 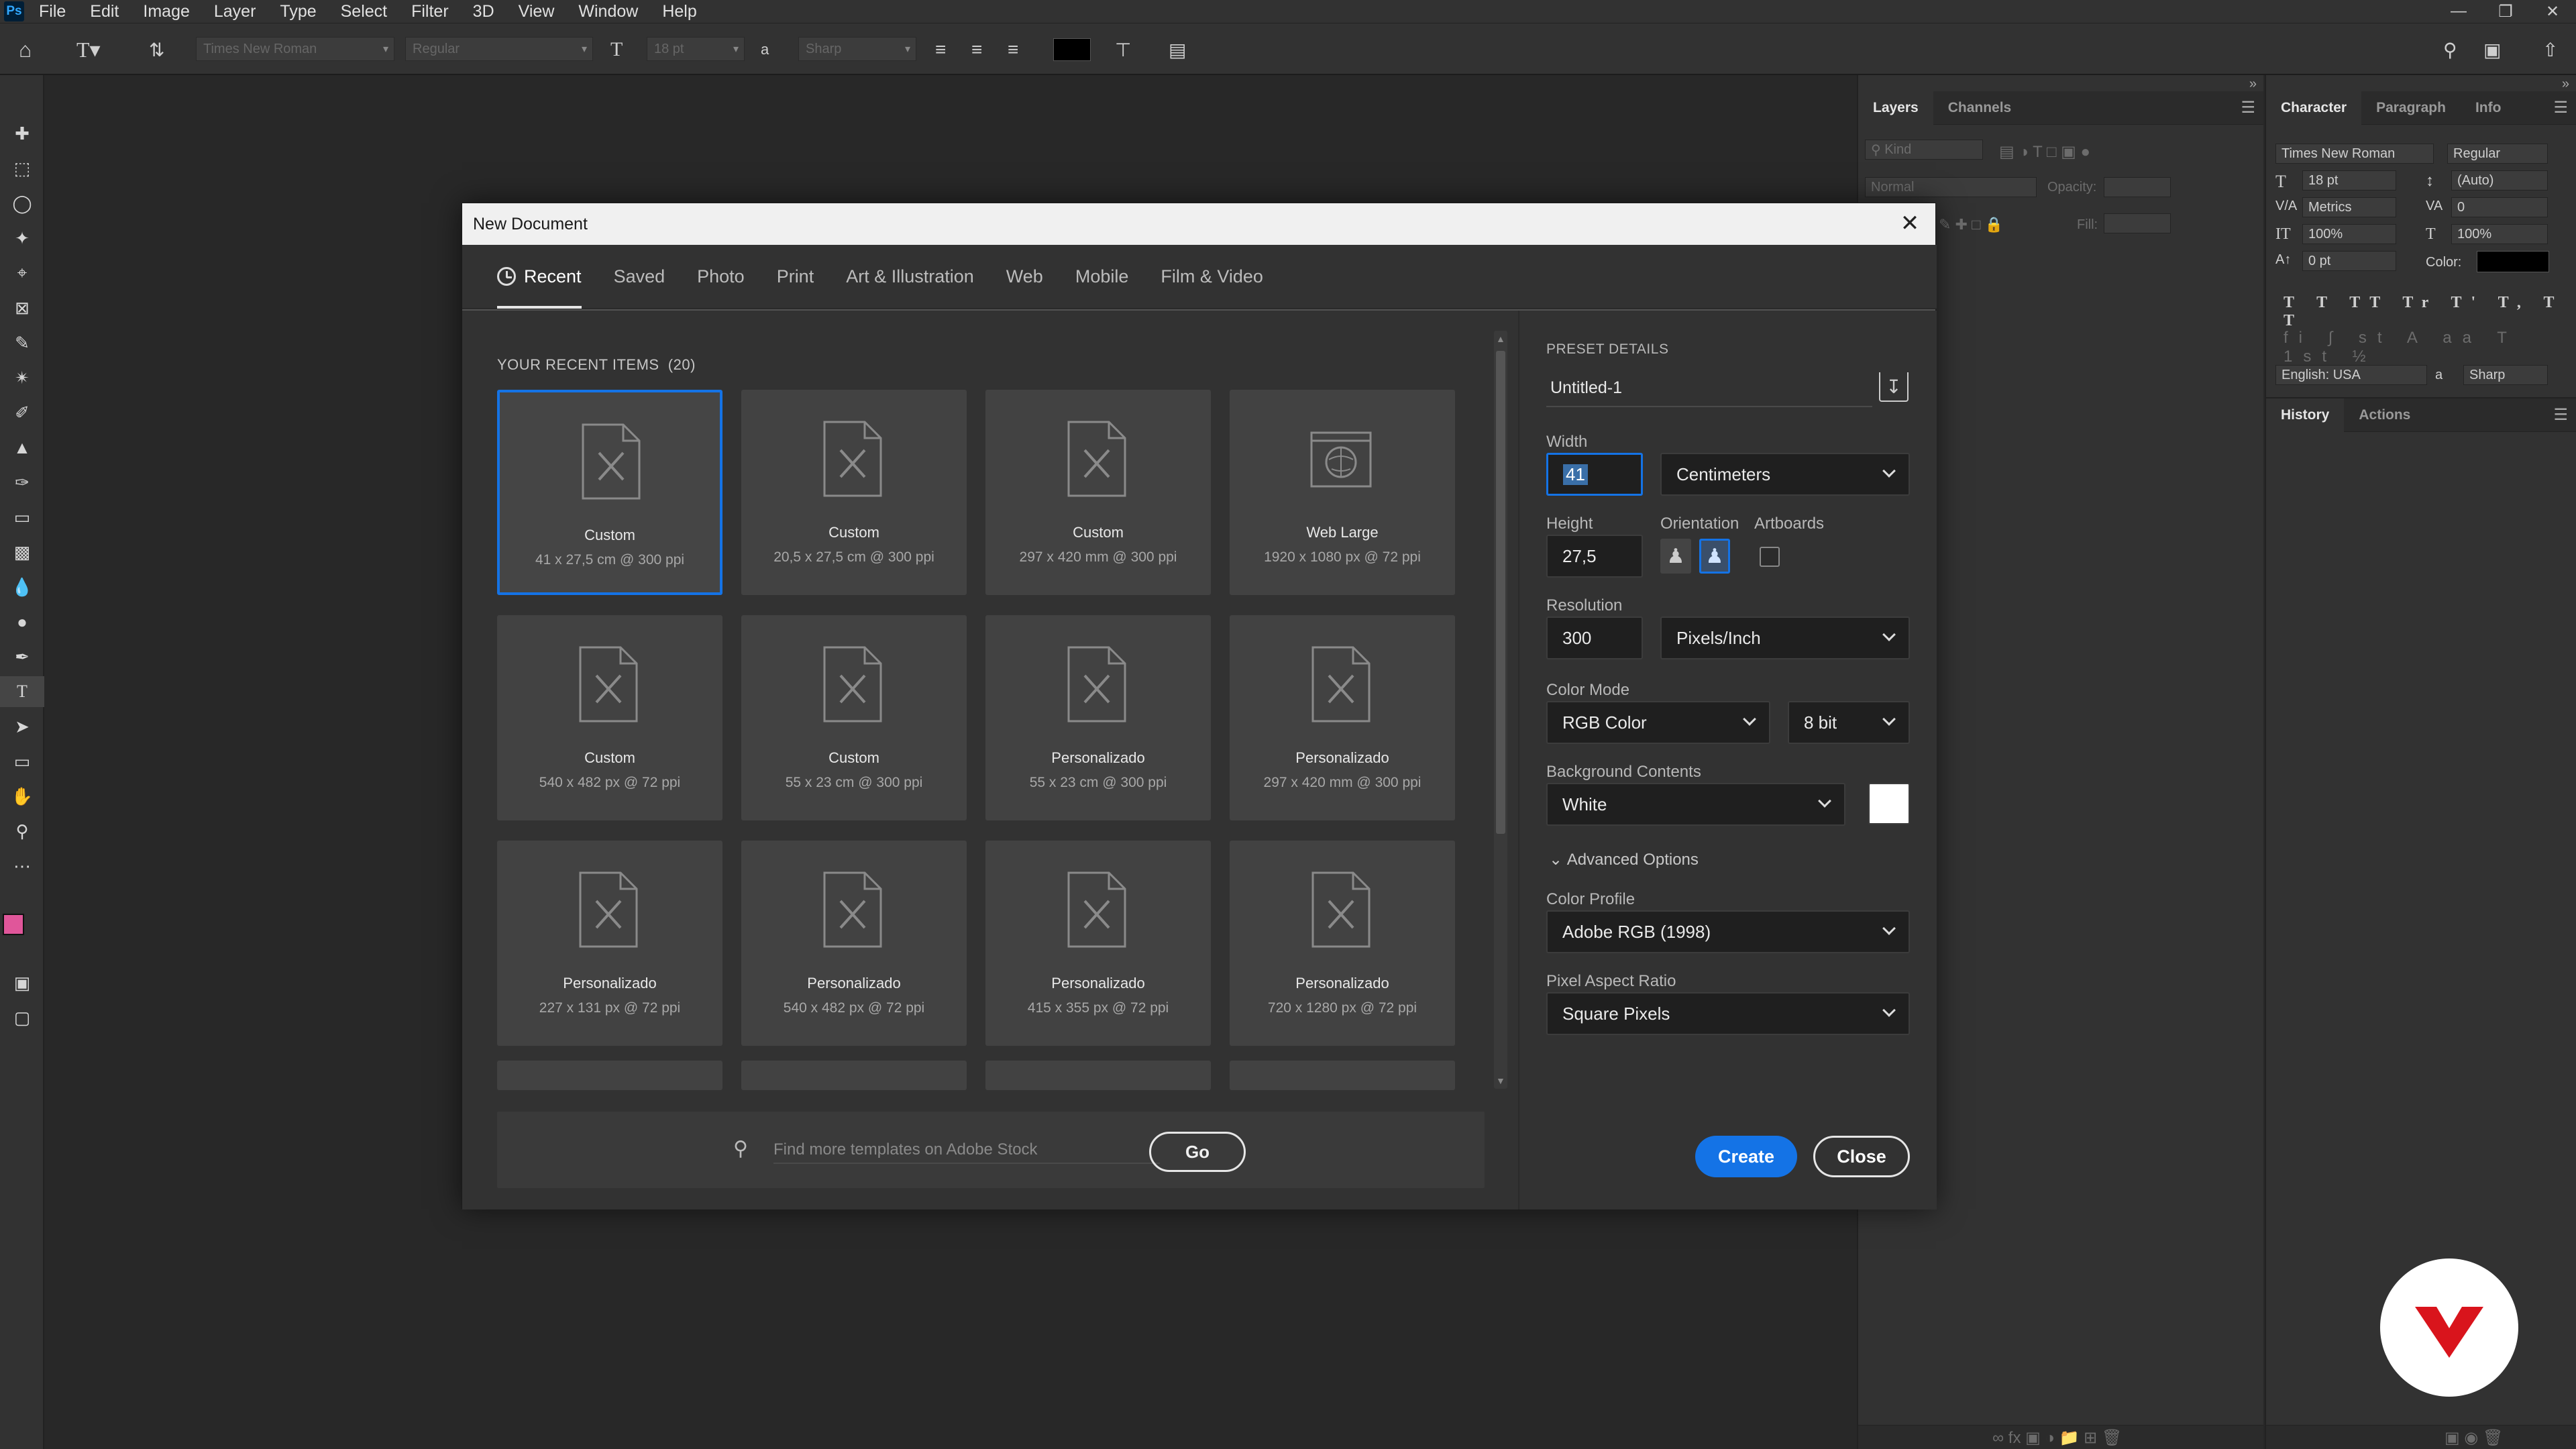 I want to click on char-tracking: 0, so click(x=2499, y=207).